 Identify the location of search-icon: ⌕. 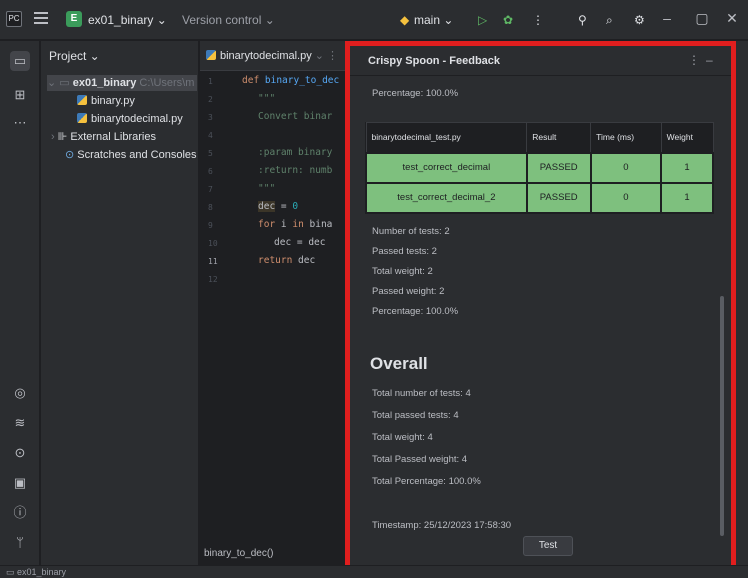
(609, 20).